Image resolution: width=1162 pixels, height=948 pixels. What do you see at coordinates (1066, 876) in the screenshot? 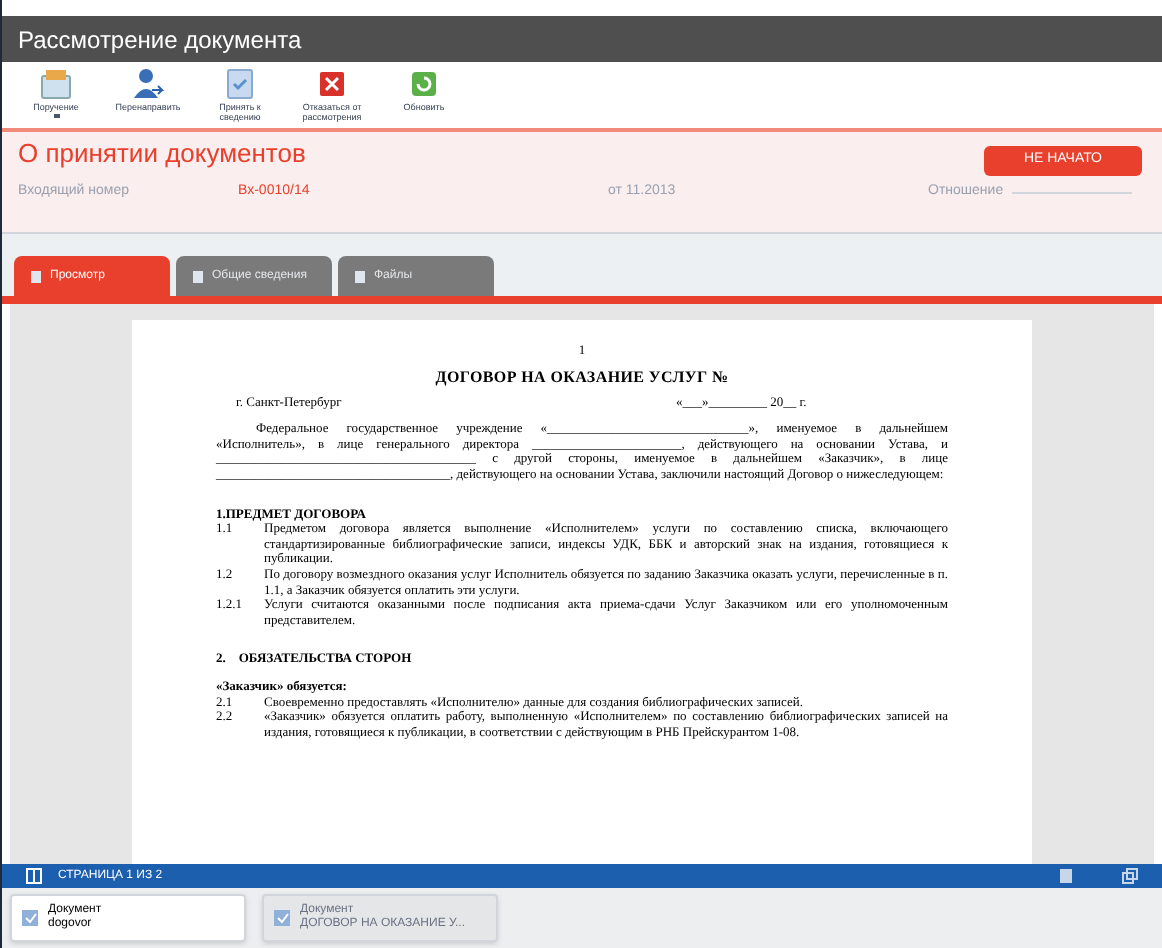
I see `layout-icon` at bounding box center [1066, 876].